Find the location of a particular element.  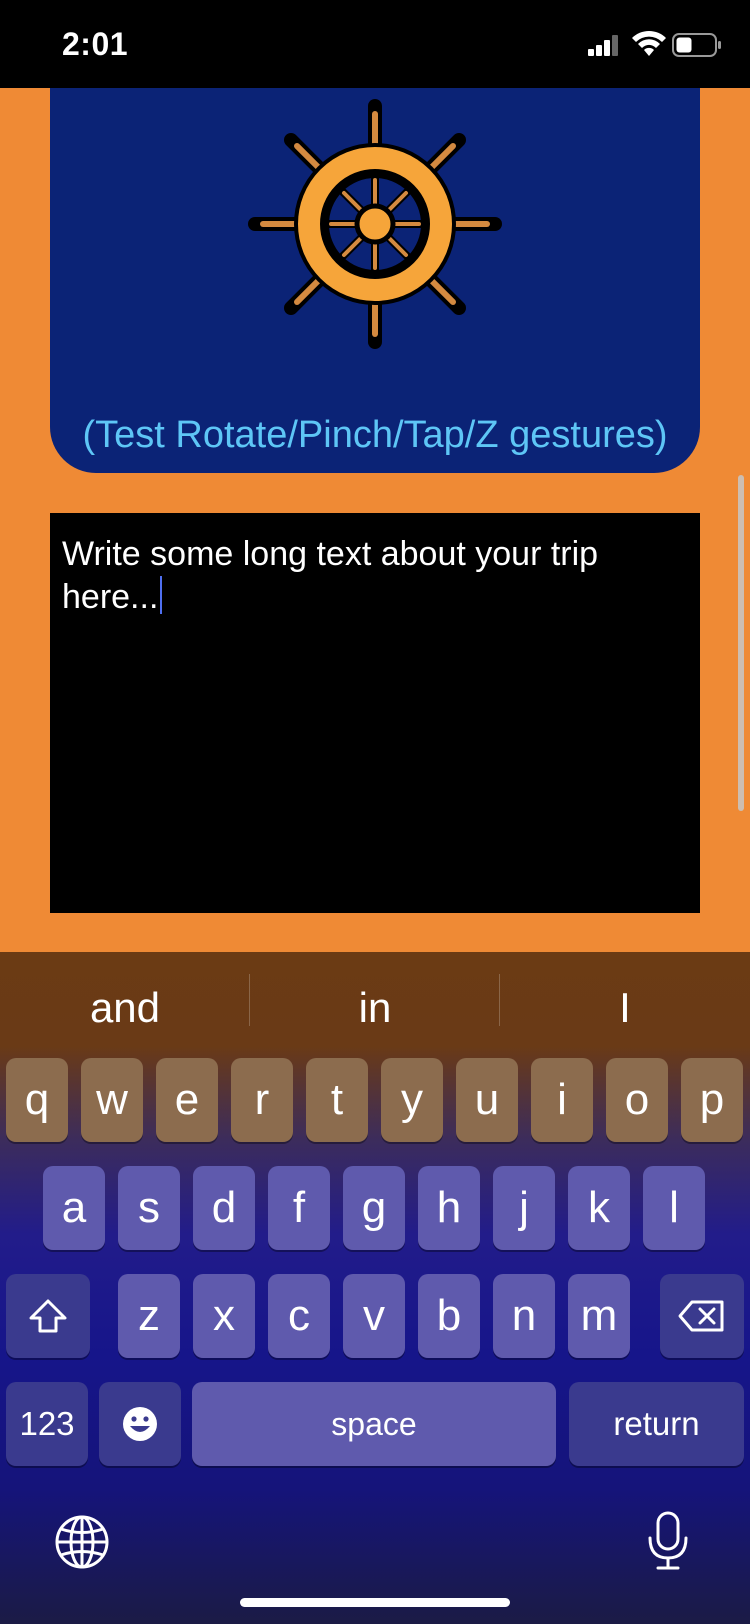

backspace-icon is located at coordinates (701, 1316).